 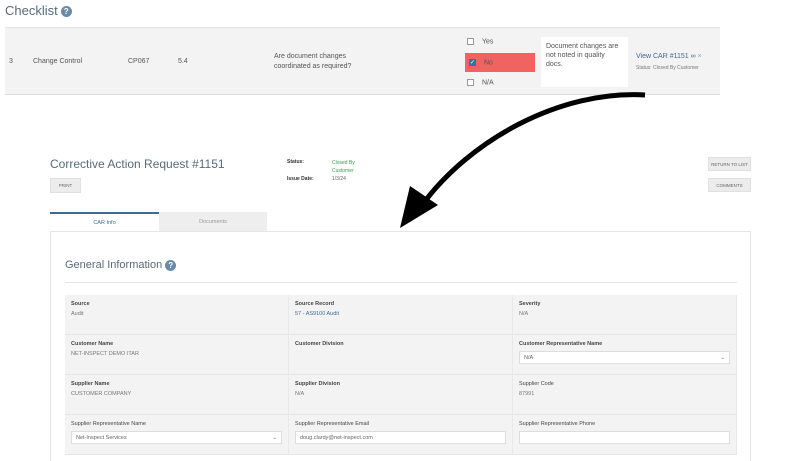 I want to click on field-label: Supplier Division, so click(x=317, y=384).